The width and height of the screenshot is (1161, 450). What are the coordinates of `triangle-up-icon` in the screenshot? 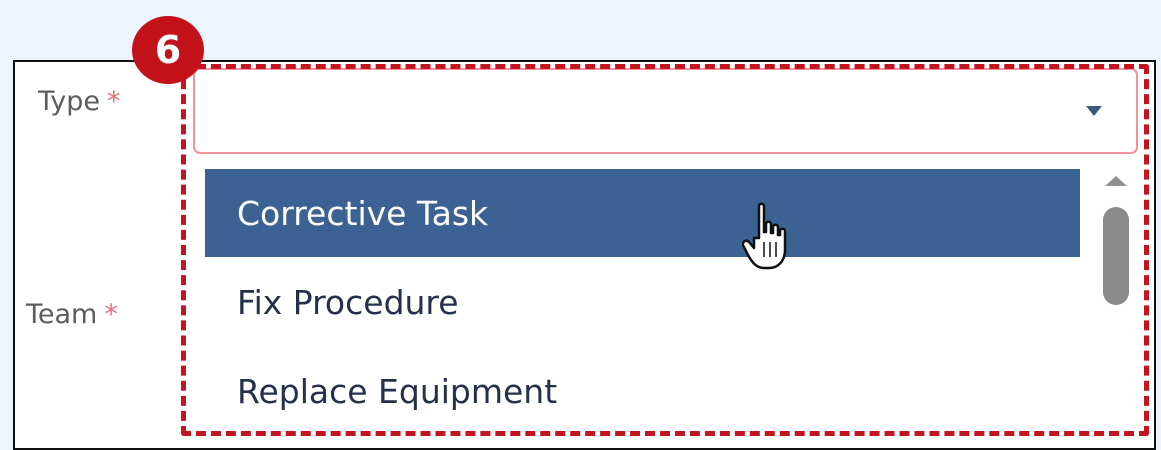 It's located at (1116, 181).